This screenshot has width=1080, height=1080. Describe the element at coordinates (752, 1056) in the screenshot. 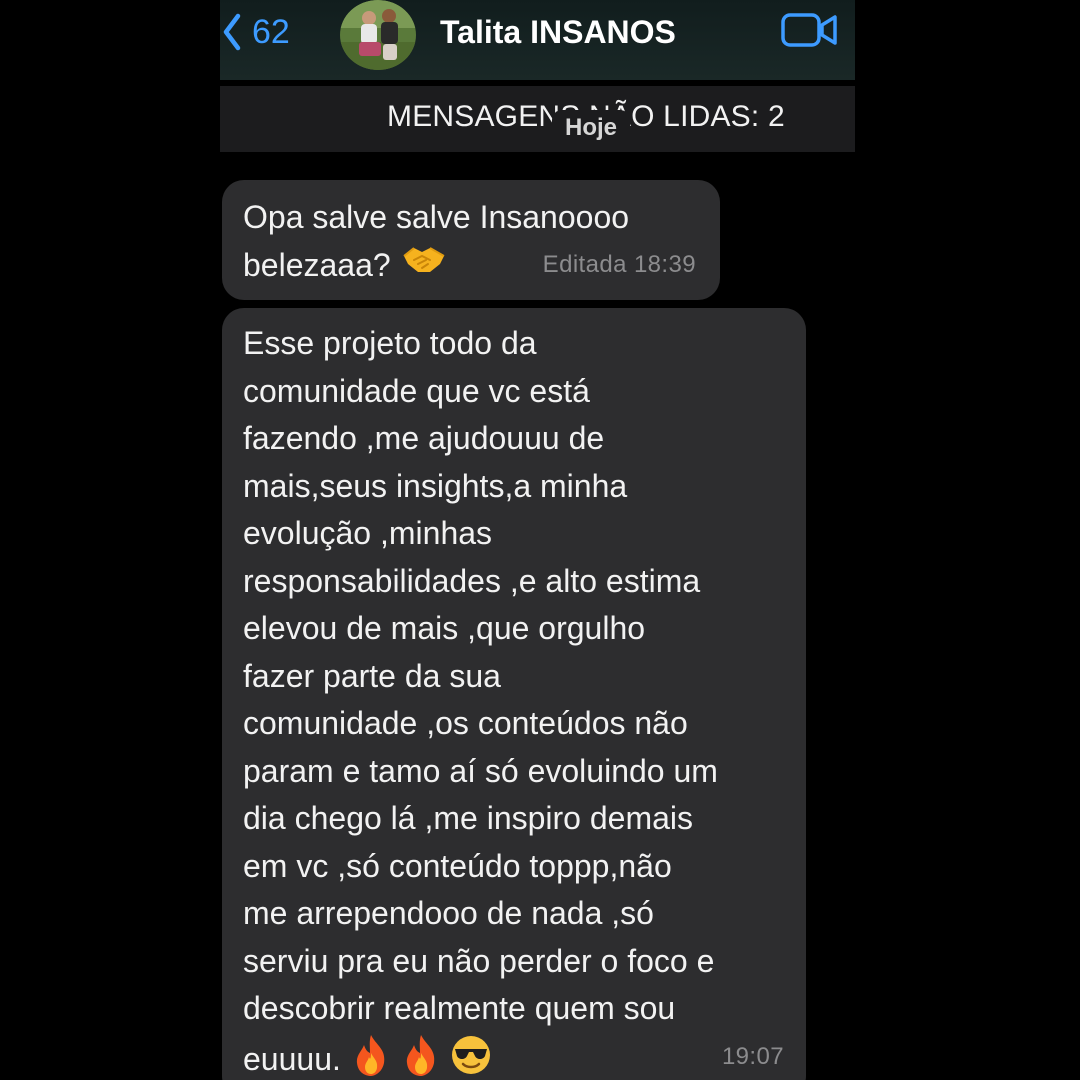

I see `message-timestamp: 19:07` at that location.